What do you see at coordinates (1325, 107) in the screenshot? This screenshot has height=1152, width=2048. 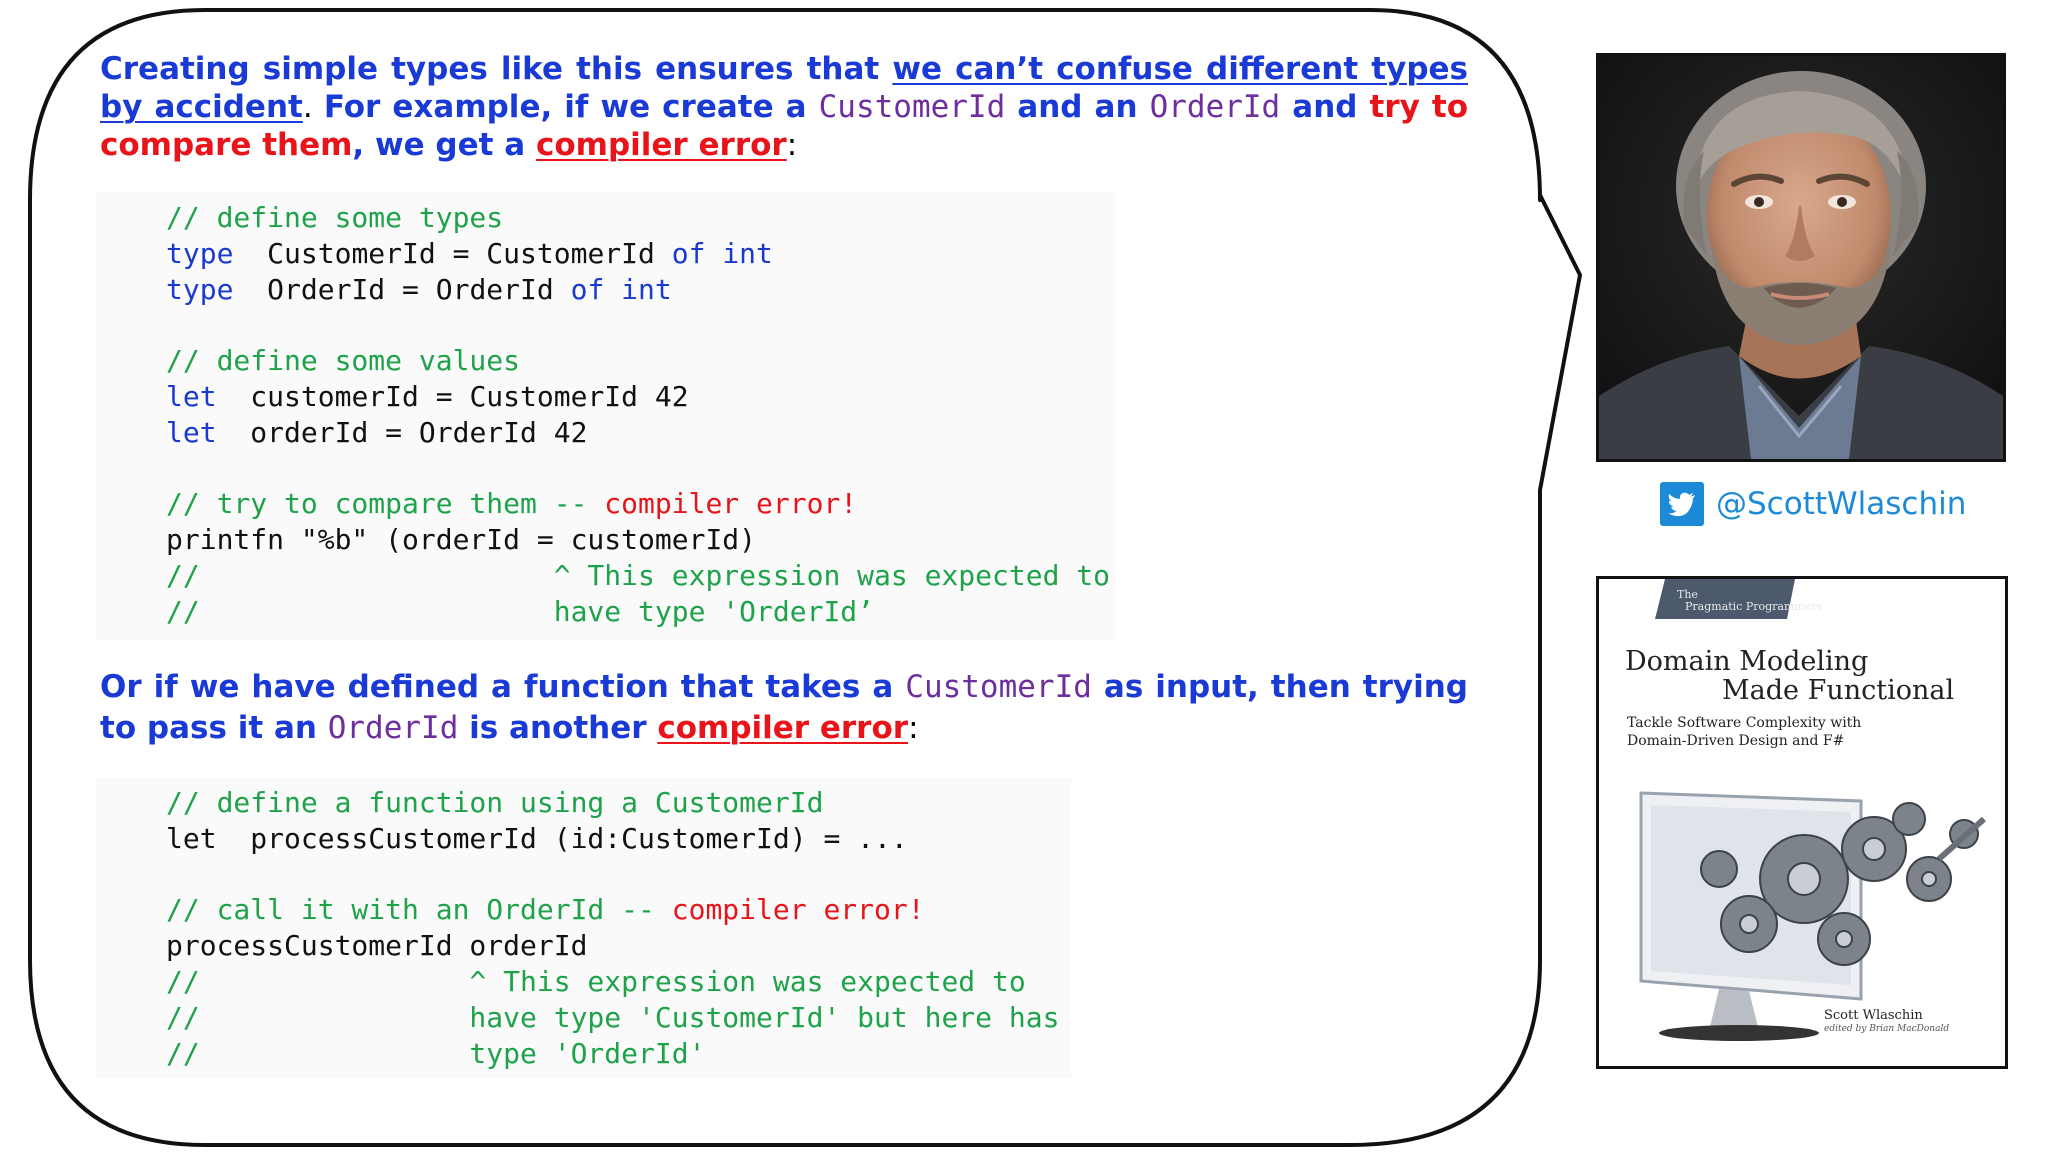 I see `paragraph-segment: and` at bounding box center [1325, 107].